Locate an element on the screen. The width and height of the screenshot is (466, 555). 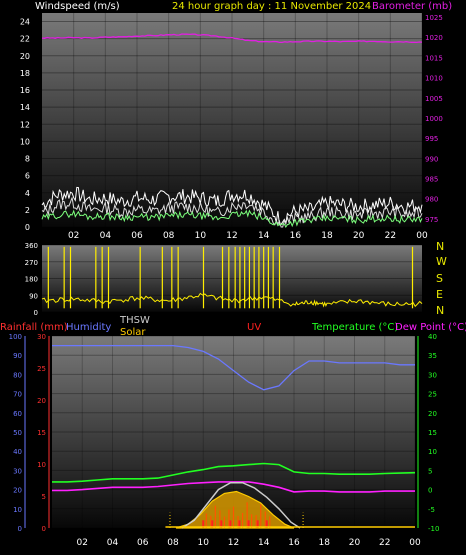
wind-tick-label: 8 is located at coordinates (27, 159).